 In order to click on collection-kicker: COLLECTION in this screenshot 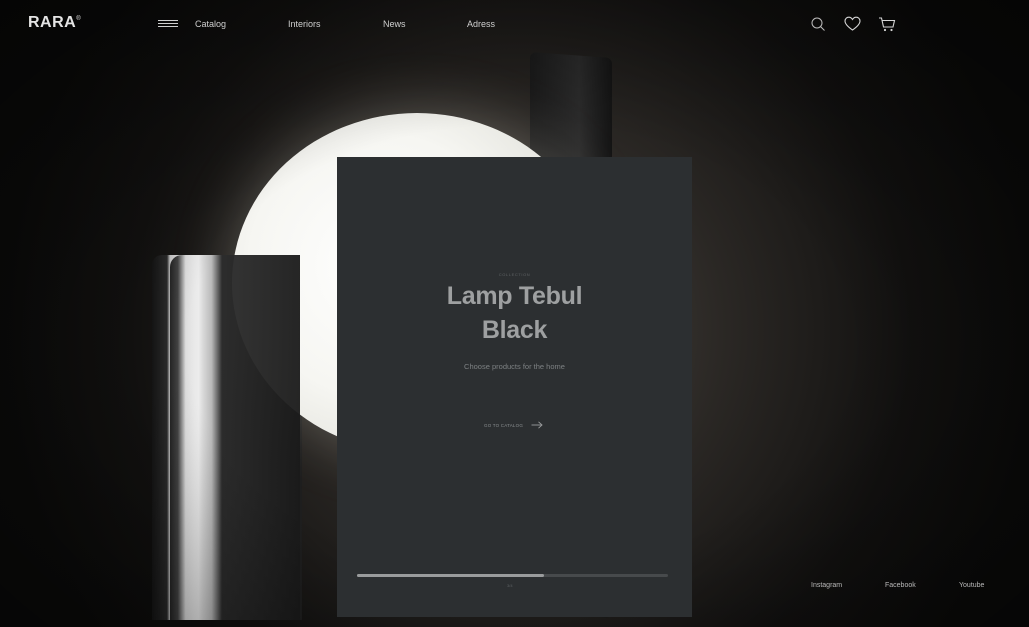, I will do `click(514, 274)`.